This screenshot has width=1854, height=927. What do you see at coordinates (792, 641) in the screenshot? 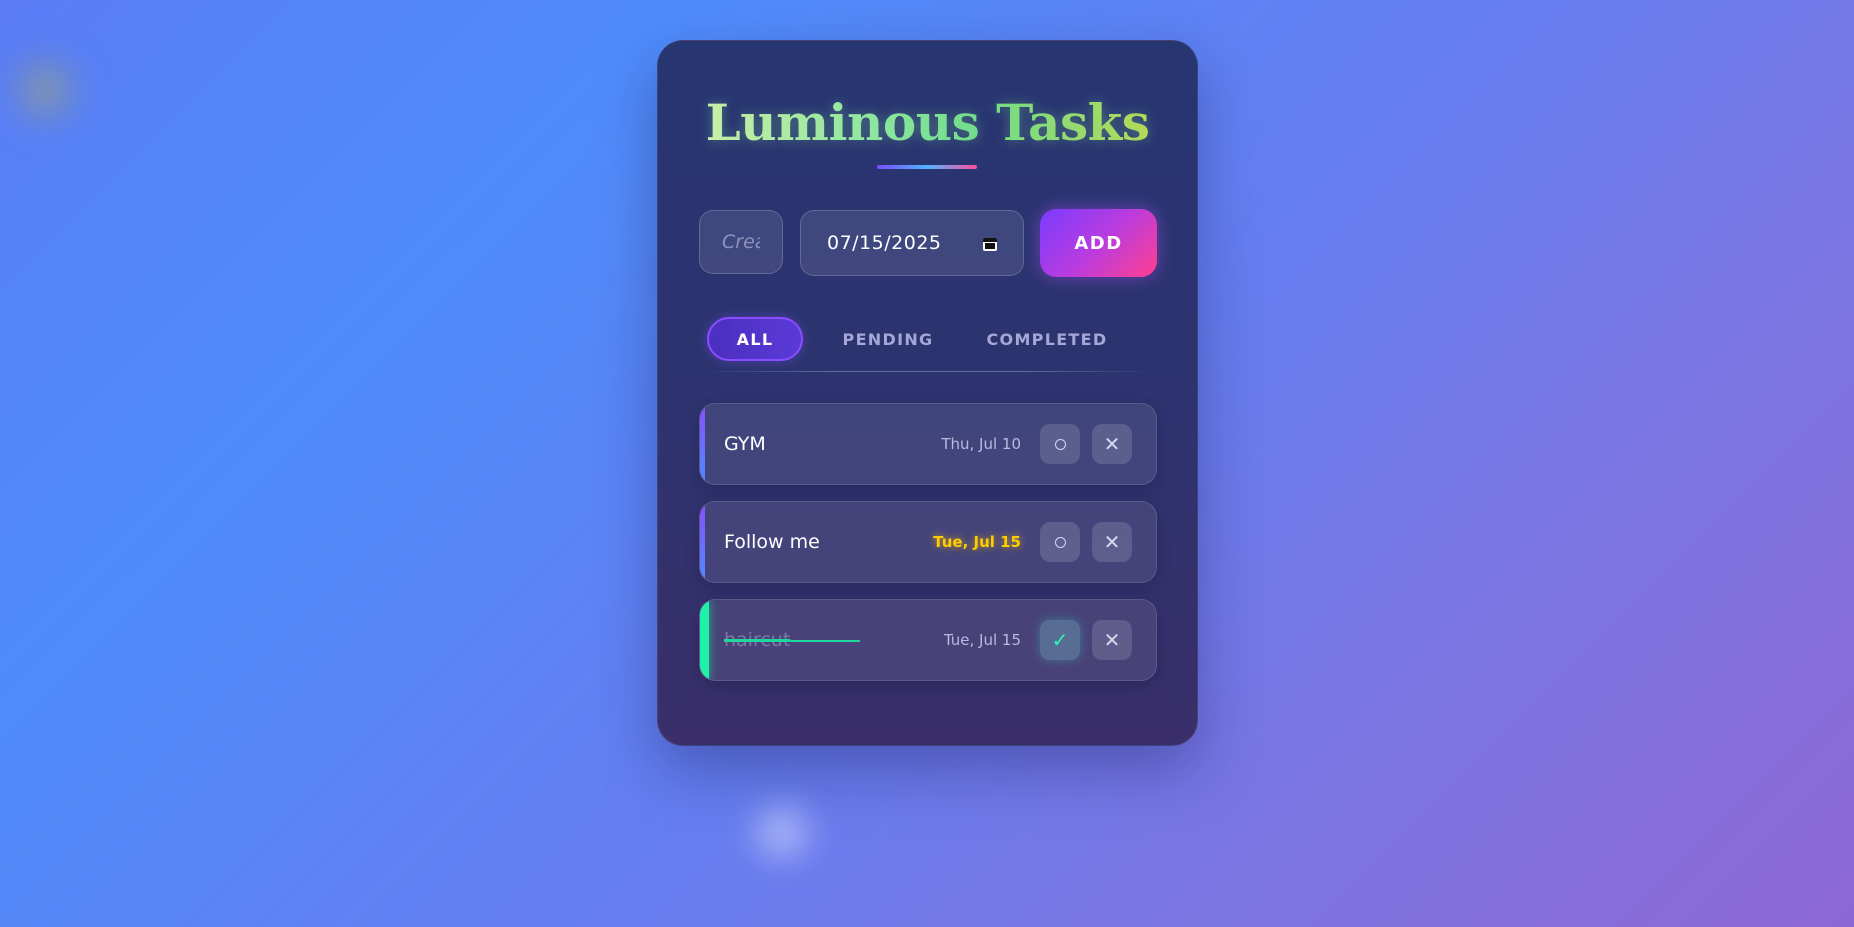
I see `strikethrough-line` at bounding box center [792, 641].